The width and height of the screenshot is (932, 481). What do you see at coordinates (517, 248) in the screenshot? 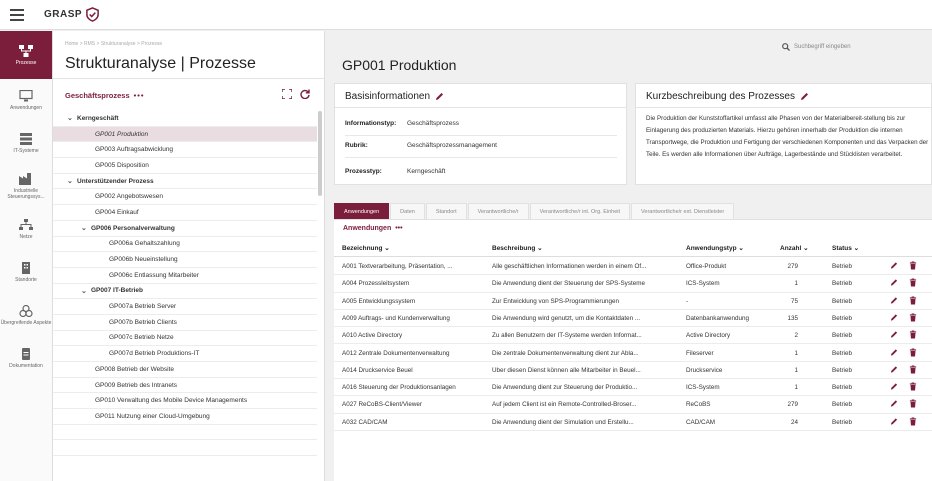
I see `column-header: Beschreibung ⌄` at bounding box center [517, 248].